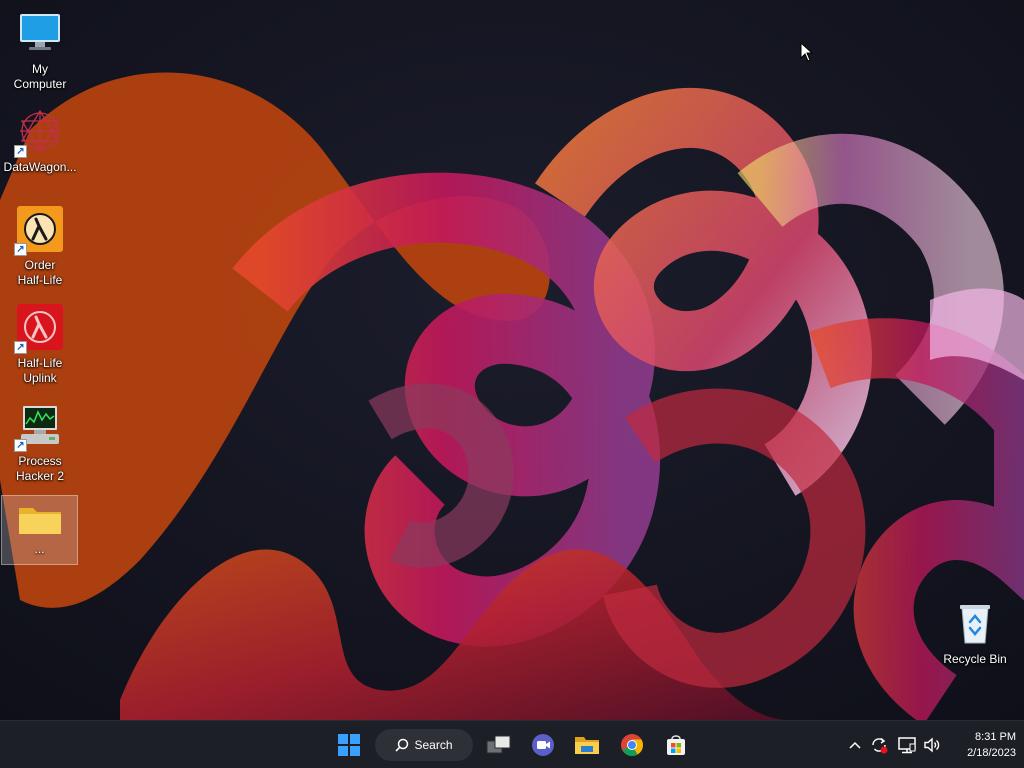 Image resolution: width=1024 pixels, height=768 pixels. I want to click on file-explorer-button, so click(587, 745).